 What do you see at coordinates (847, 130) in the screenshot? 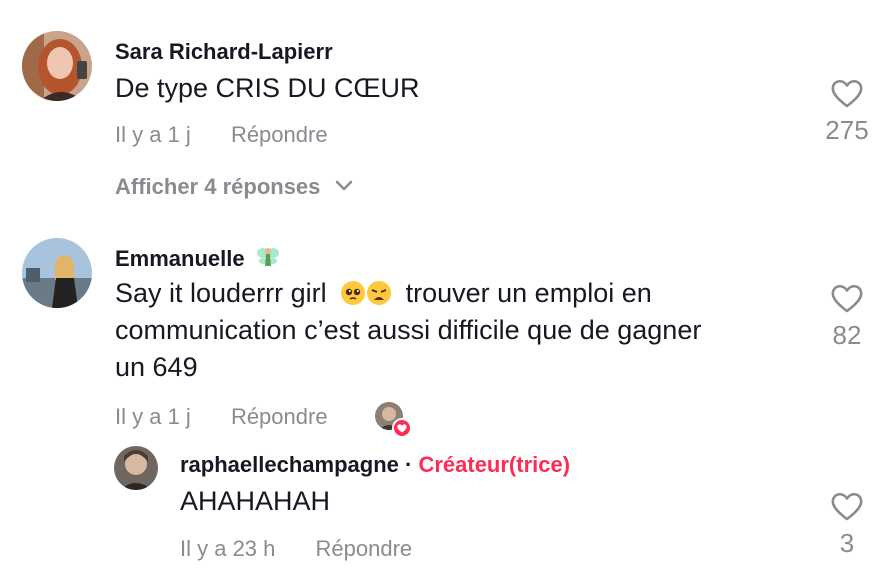
I see `like-count: 275` at bounding box center [847, 130].